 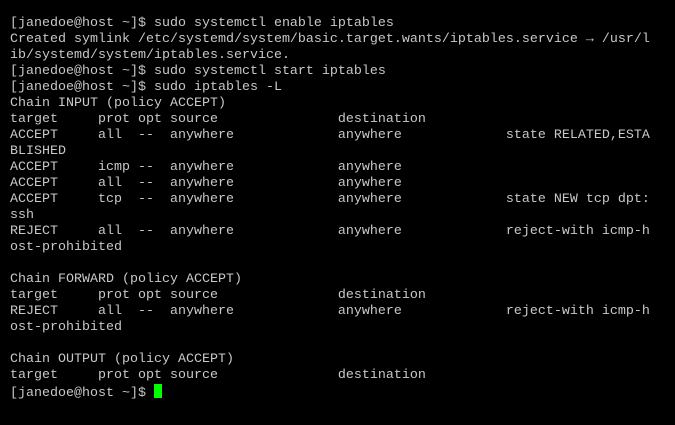 What do you see at coordinates (122, 359) in the screenshot?
I see `terminal-line: Chain OUTPUT (policy ACCEPT)` at bounding box center [122, 359].